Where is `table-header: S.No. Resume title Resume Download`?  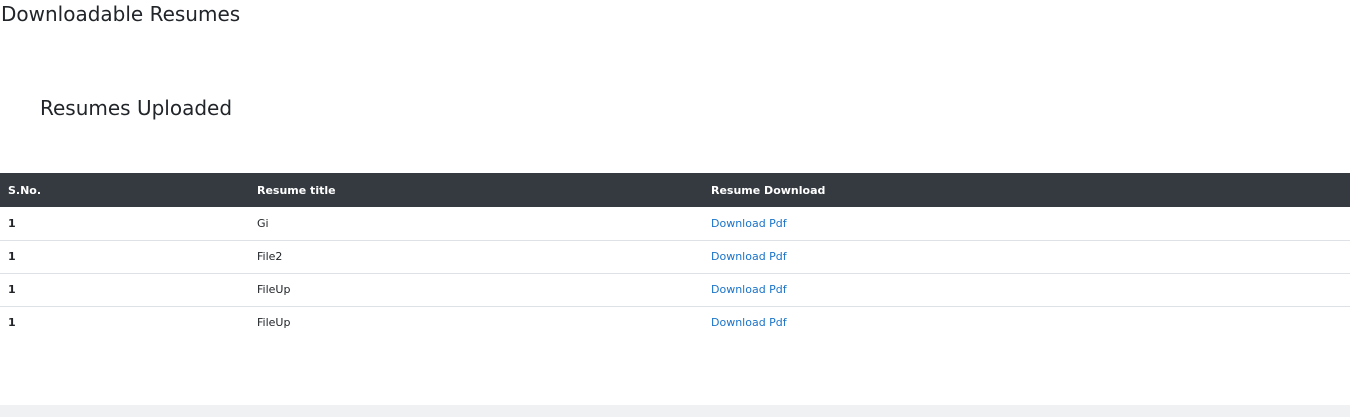
table-header: S.No. Resume title Resume Download is located at coordinates (675, 190).